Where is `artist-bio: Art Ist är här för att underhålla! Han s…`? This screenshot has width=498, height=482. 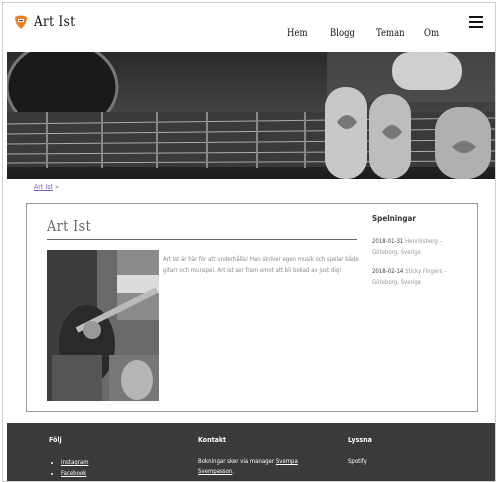 artist-bio: Art Ist är här för att underhålla! Han s… is located at coordinates (261, 265).